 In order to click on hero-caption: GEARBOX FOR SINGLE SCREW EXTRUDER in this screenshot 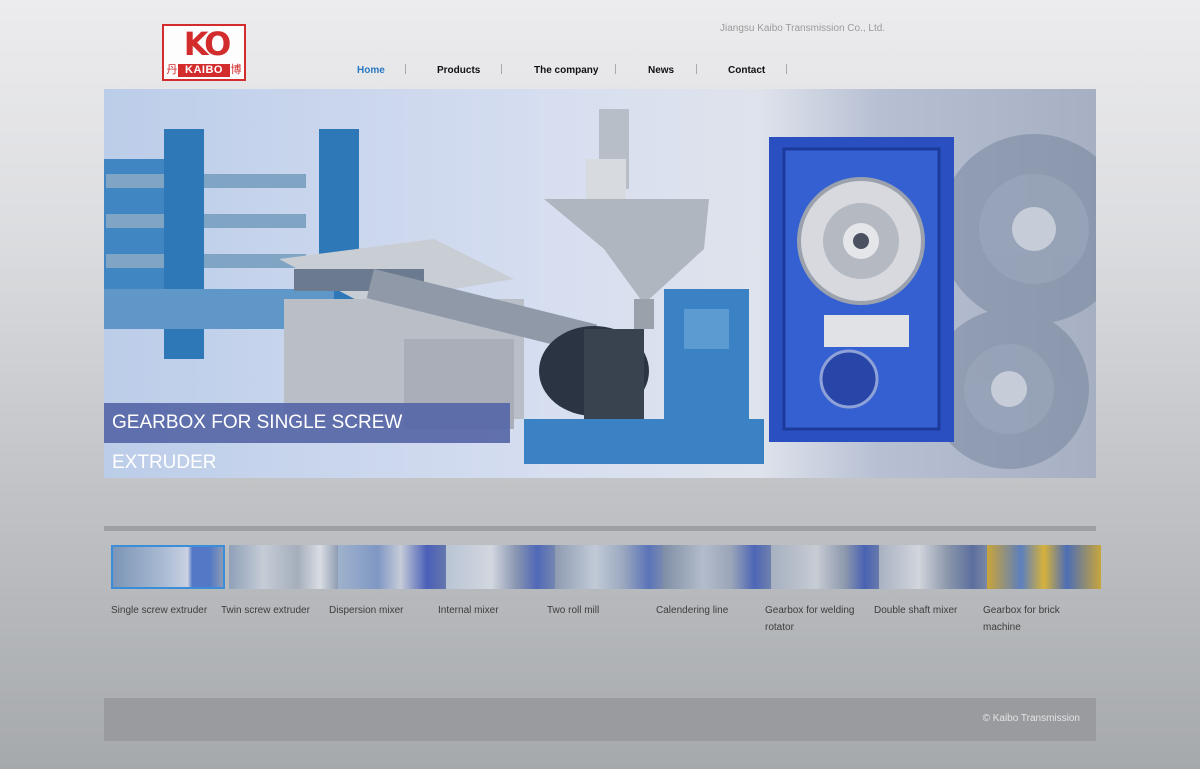, I will do `click(307, 438)`.